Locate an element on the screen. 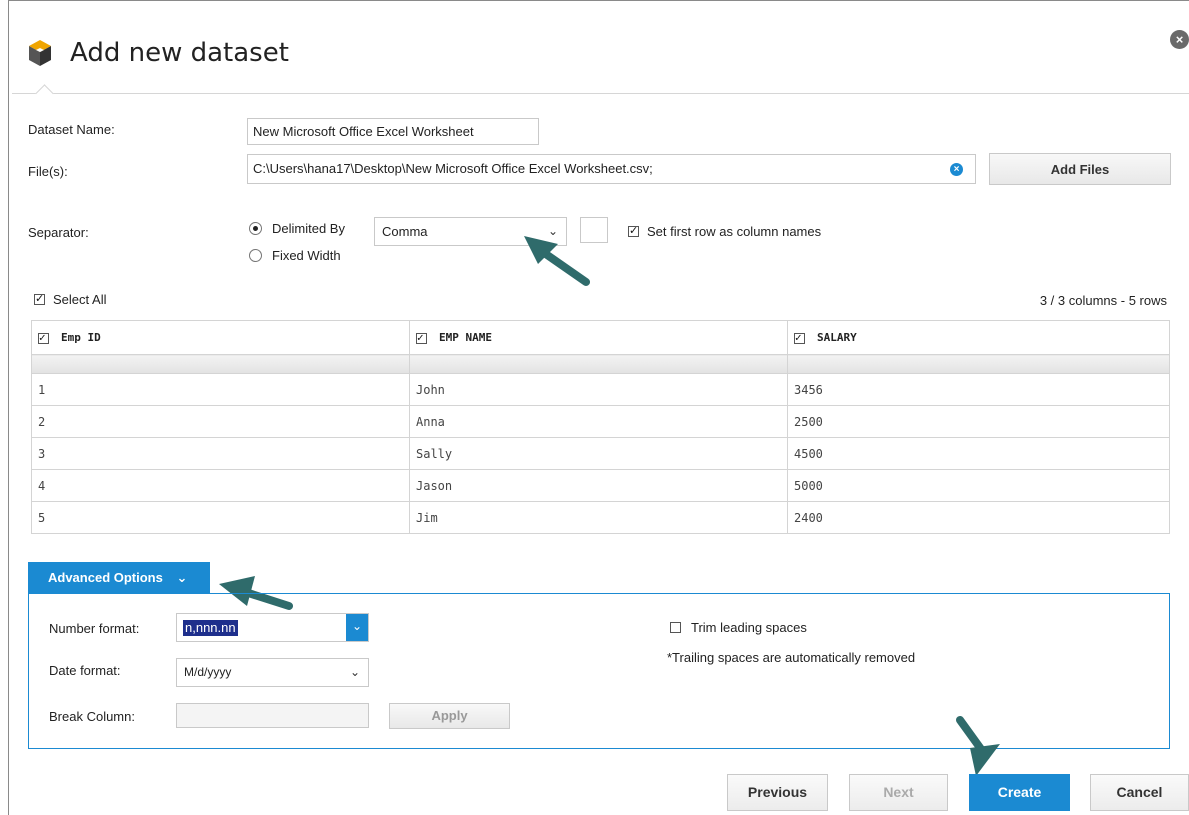  first-row-option: Set first row as column names is located at coordinates (724, 231).